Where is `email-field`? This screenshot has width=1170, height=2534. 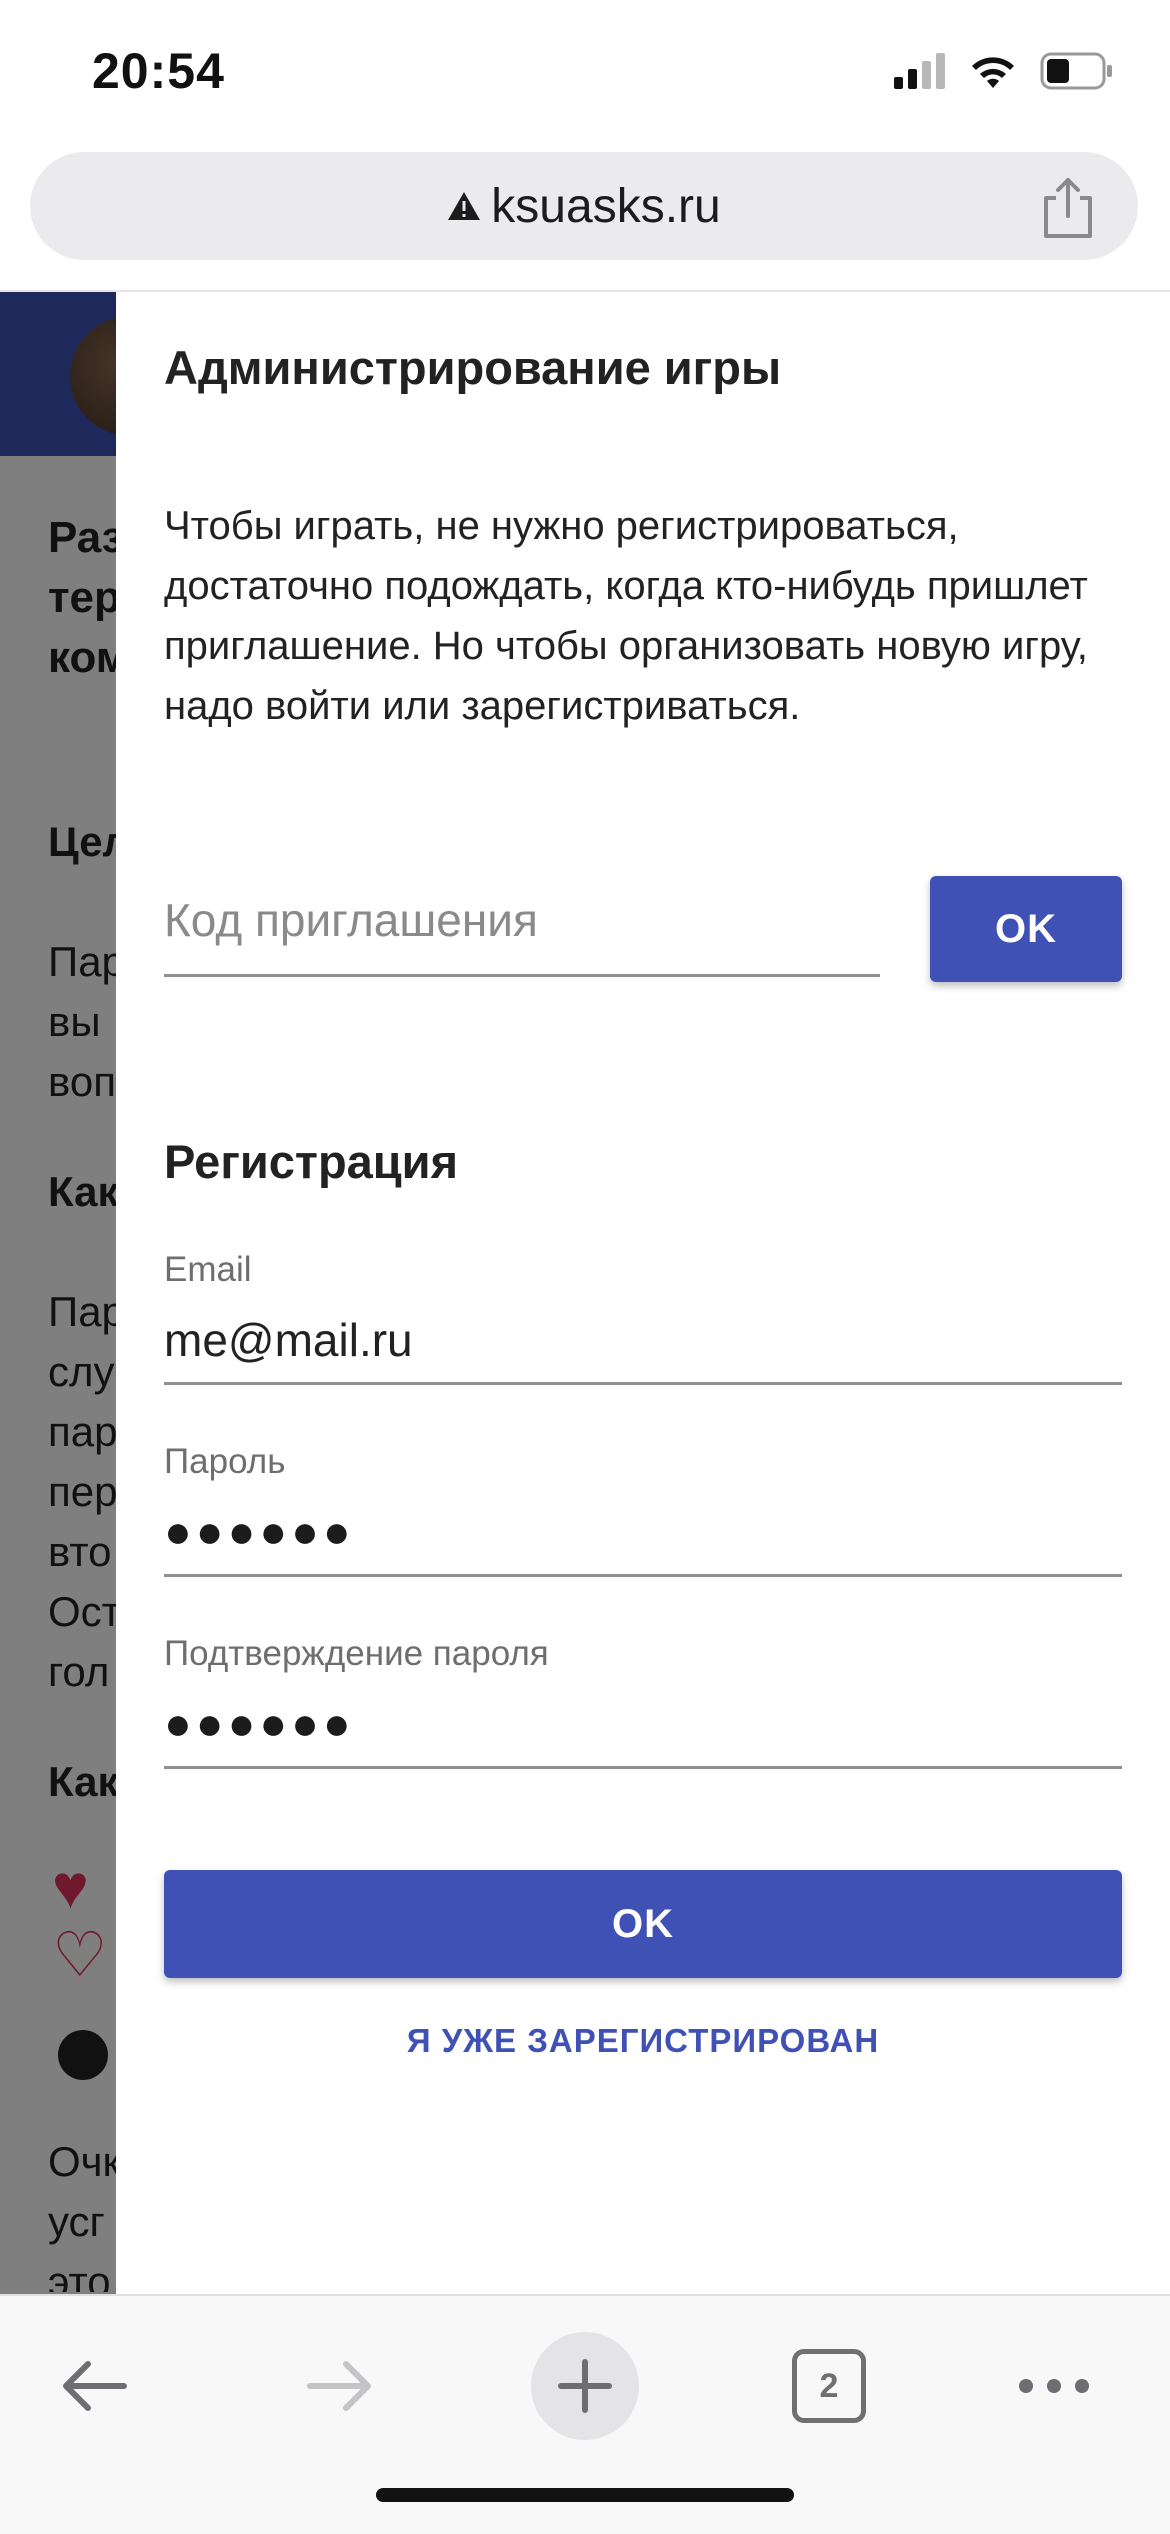
email-field is located at coordinates (643, 1343).